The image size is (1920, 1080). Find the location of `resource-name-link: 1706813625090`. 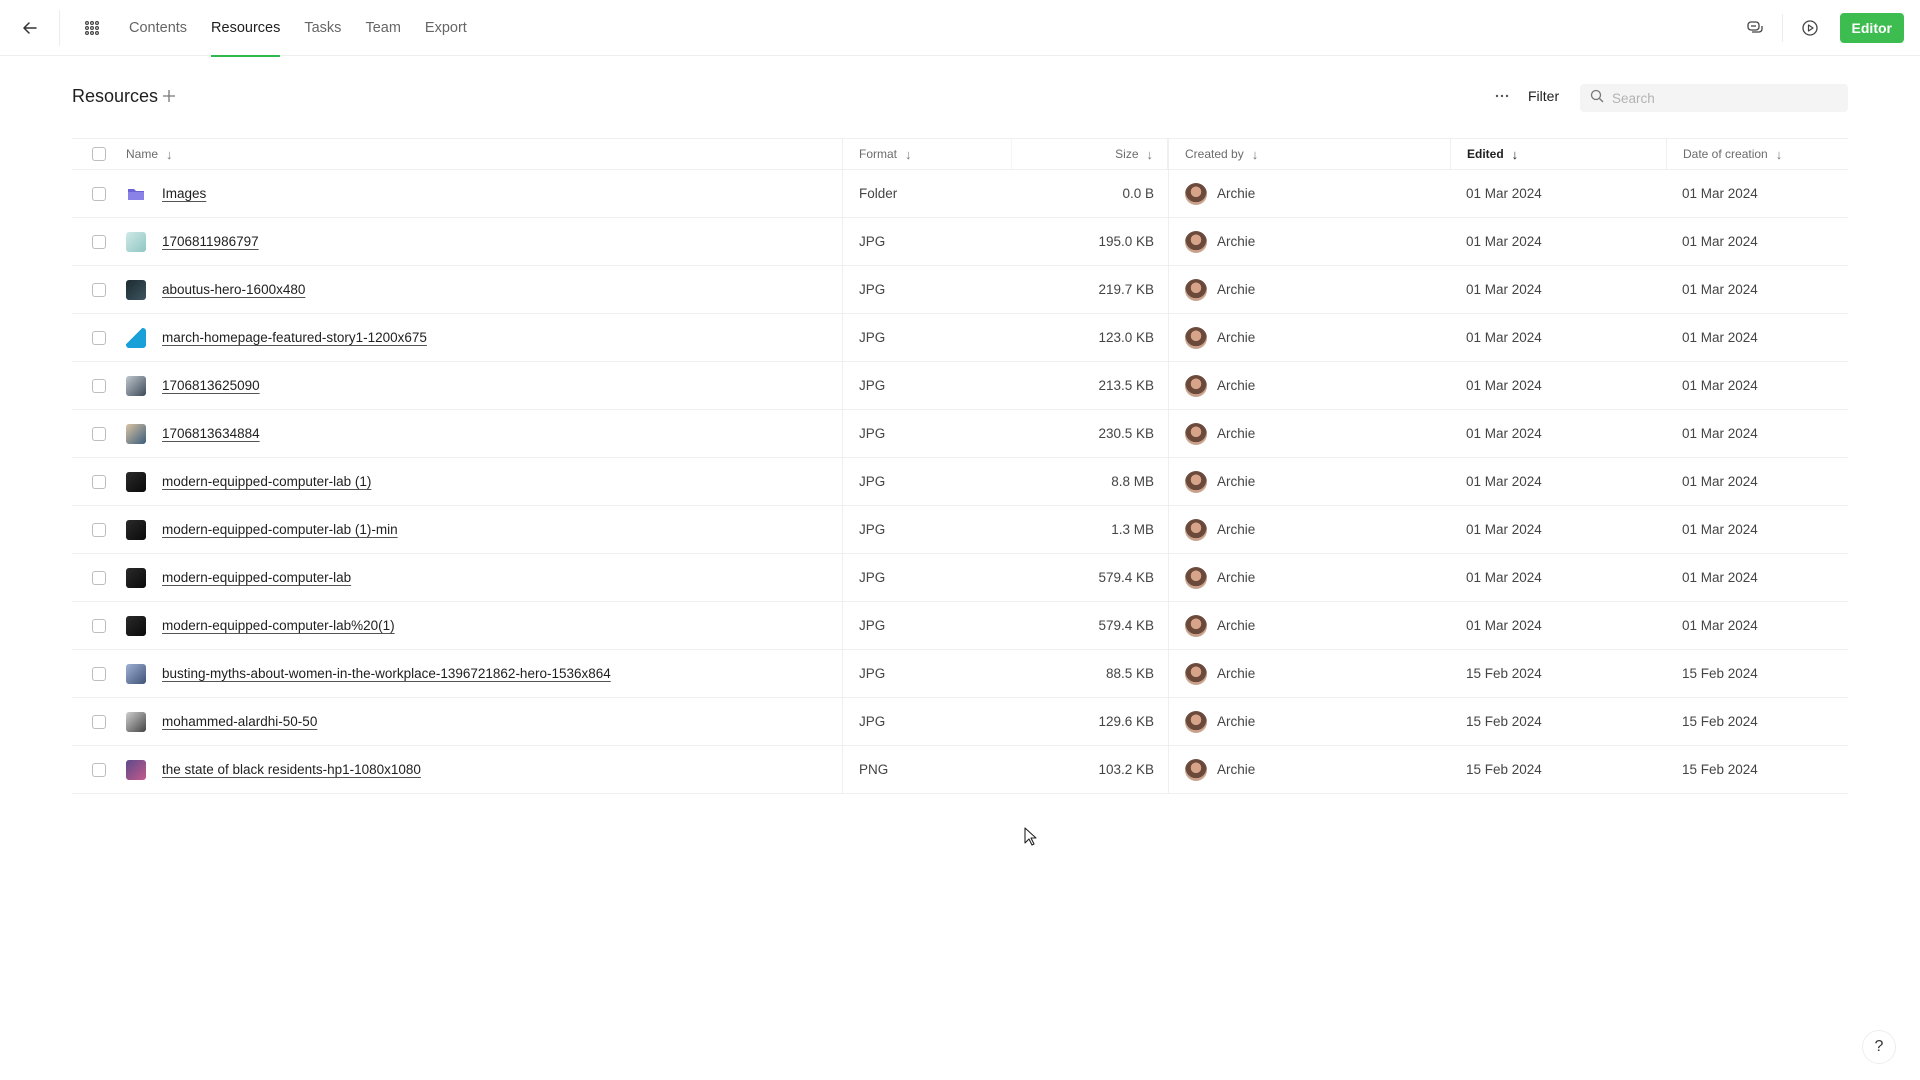

resource-name-link: 1706813625090 is located at coordinates (211, 385).